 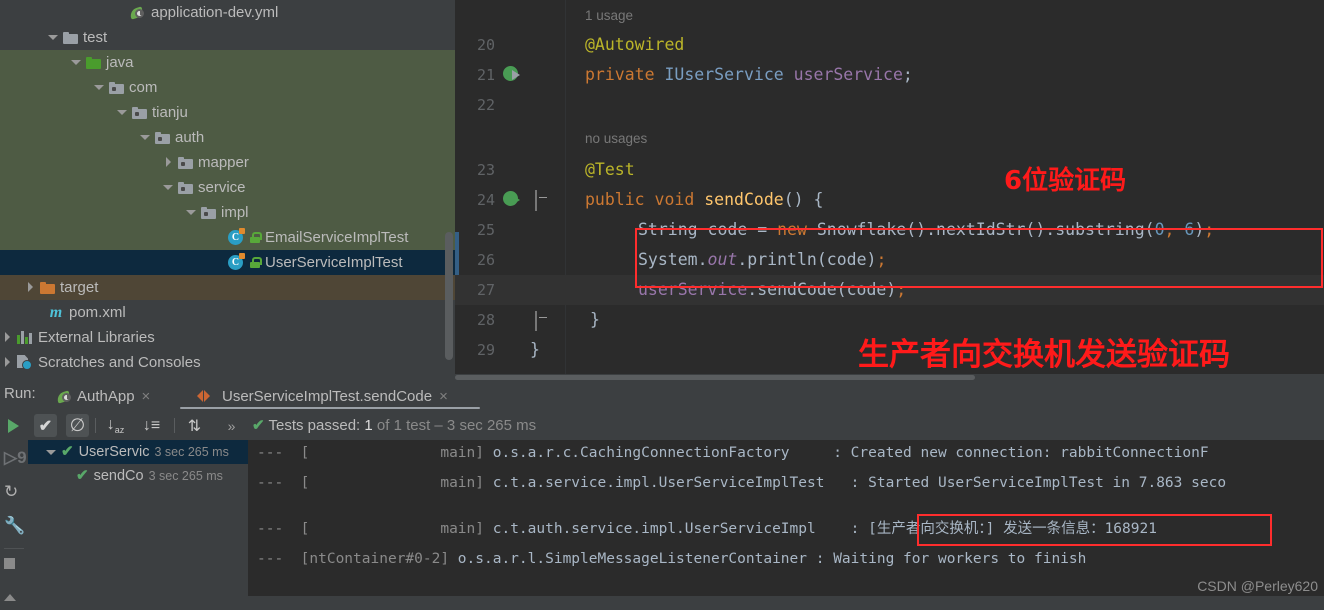 What do you see at coordinates (616, 139) in the screenshot?
I see `usage-hint: no usages` at bounding box center [616, 139].